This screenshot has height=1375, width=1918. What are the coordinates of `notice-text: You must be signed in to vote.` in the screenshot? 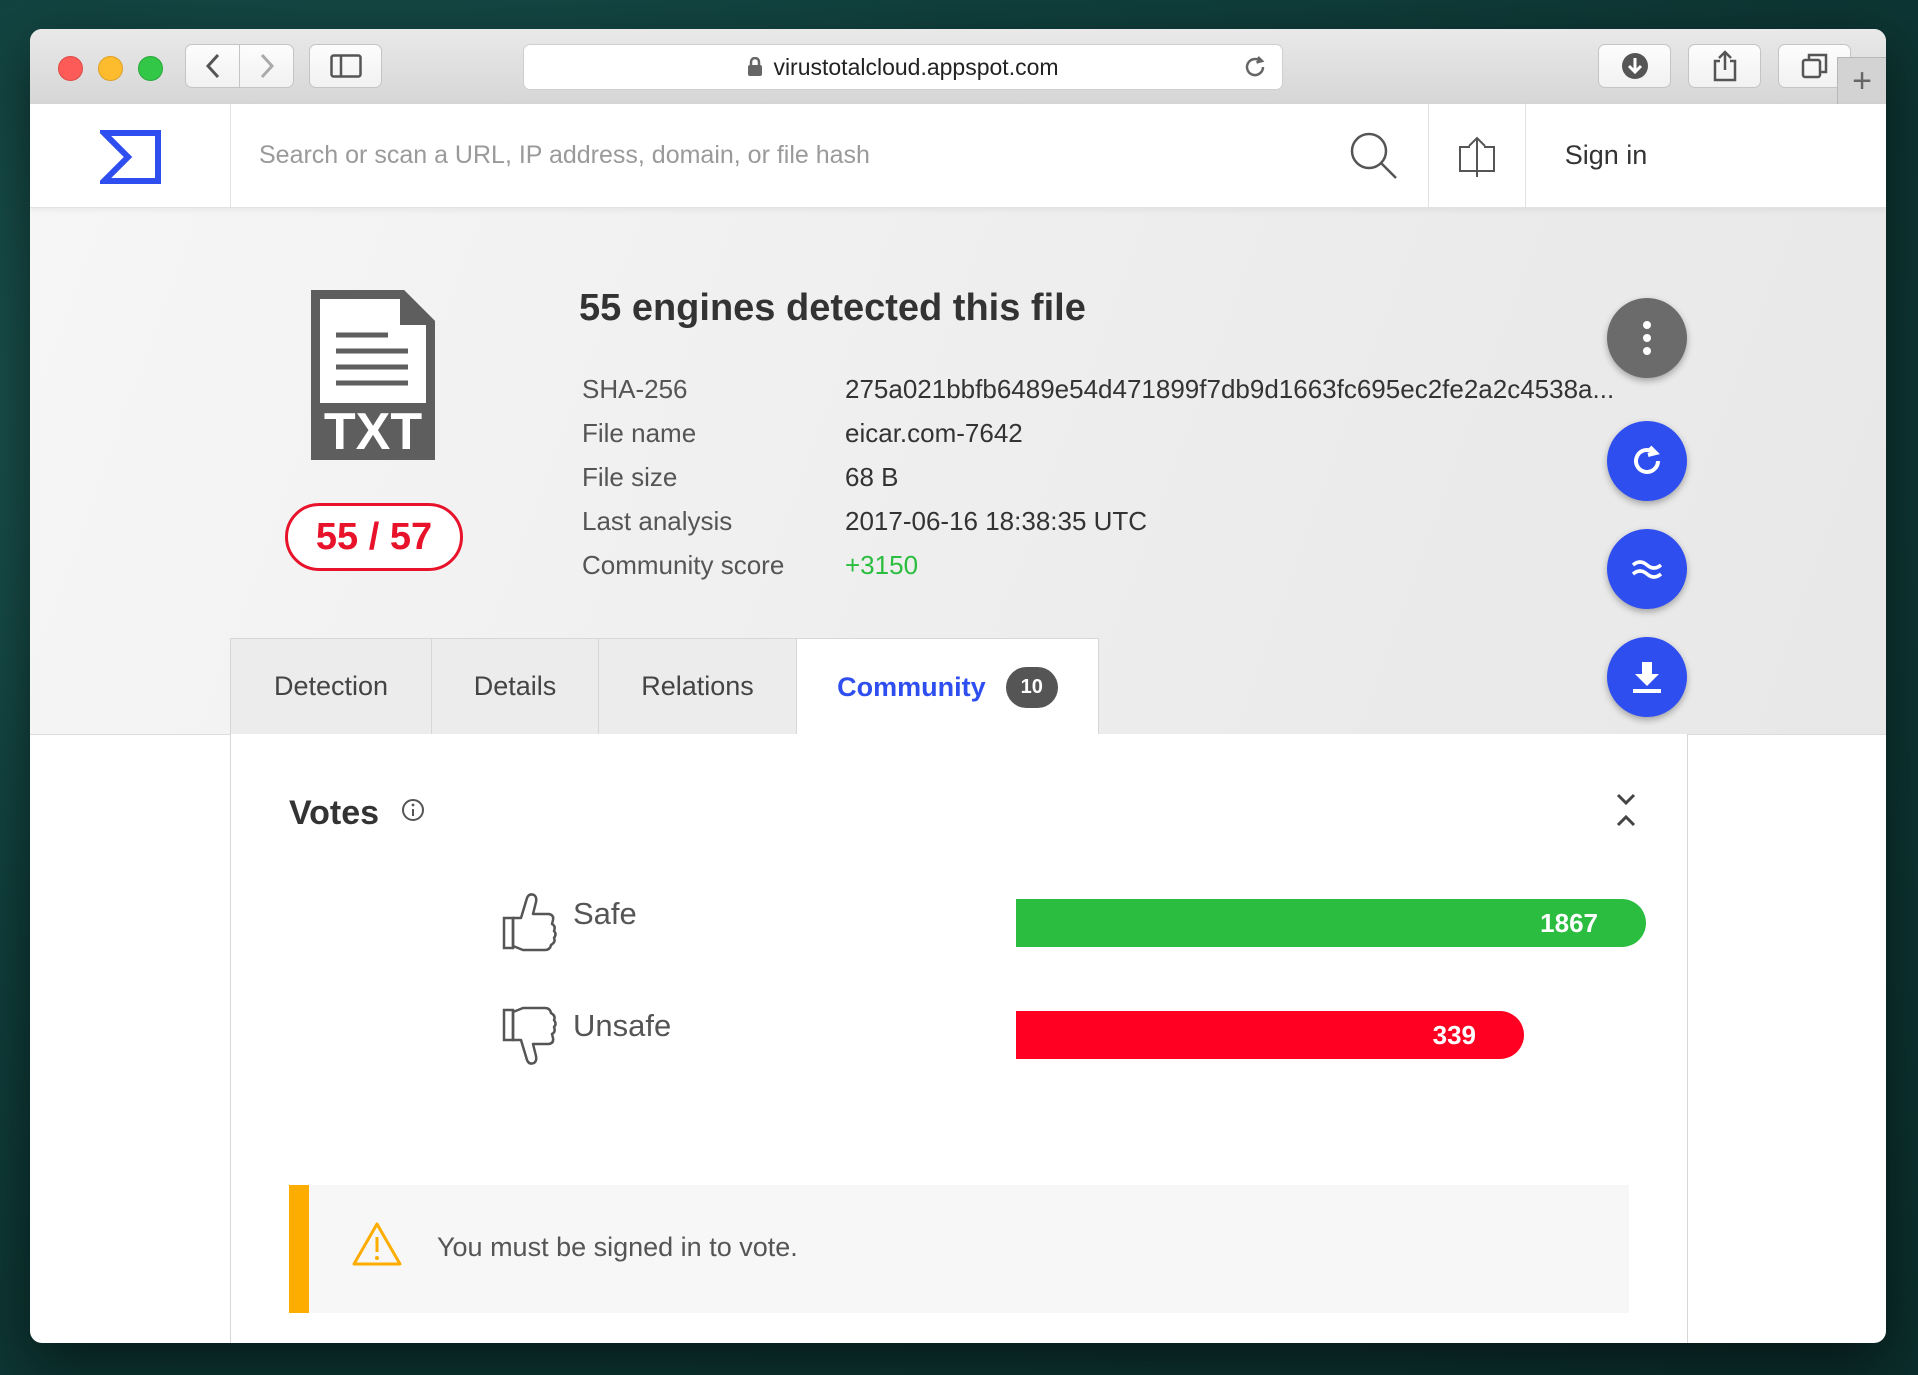 It's located at (617, 1247).